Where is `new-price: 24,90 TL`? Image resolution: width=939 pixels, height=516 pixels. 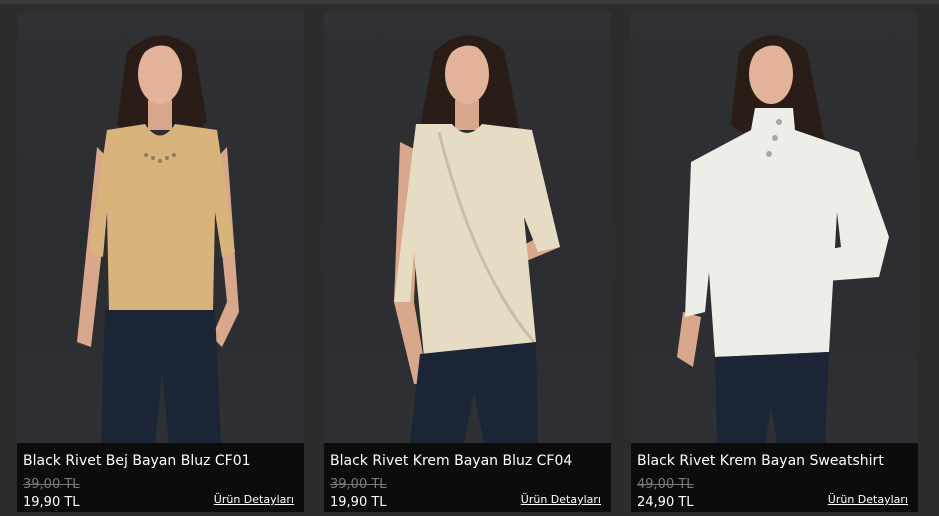
new-price: 24,90 TL is located at coordinates (665, 502).